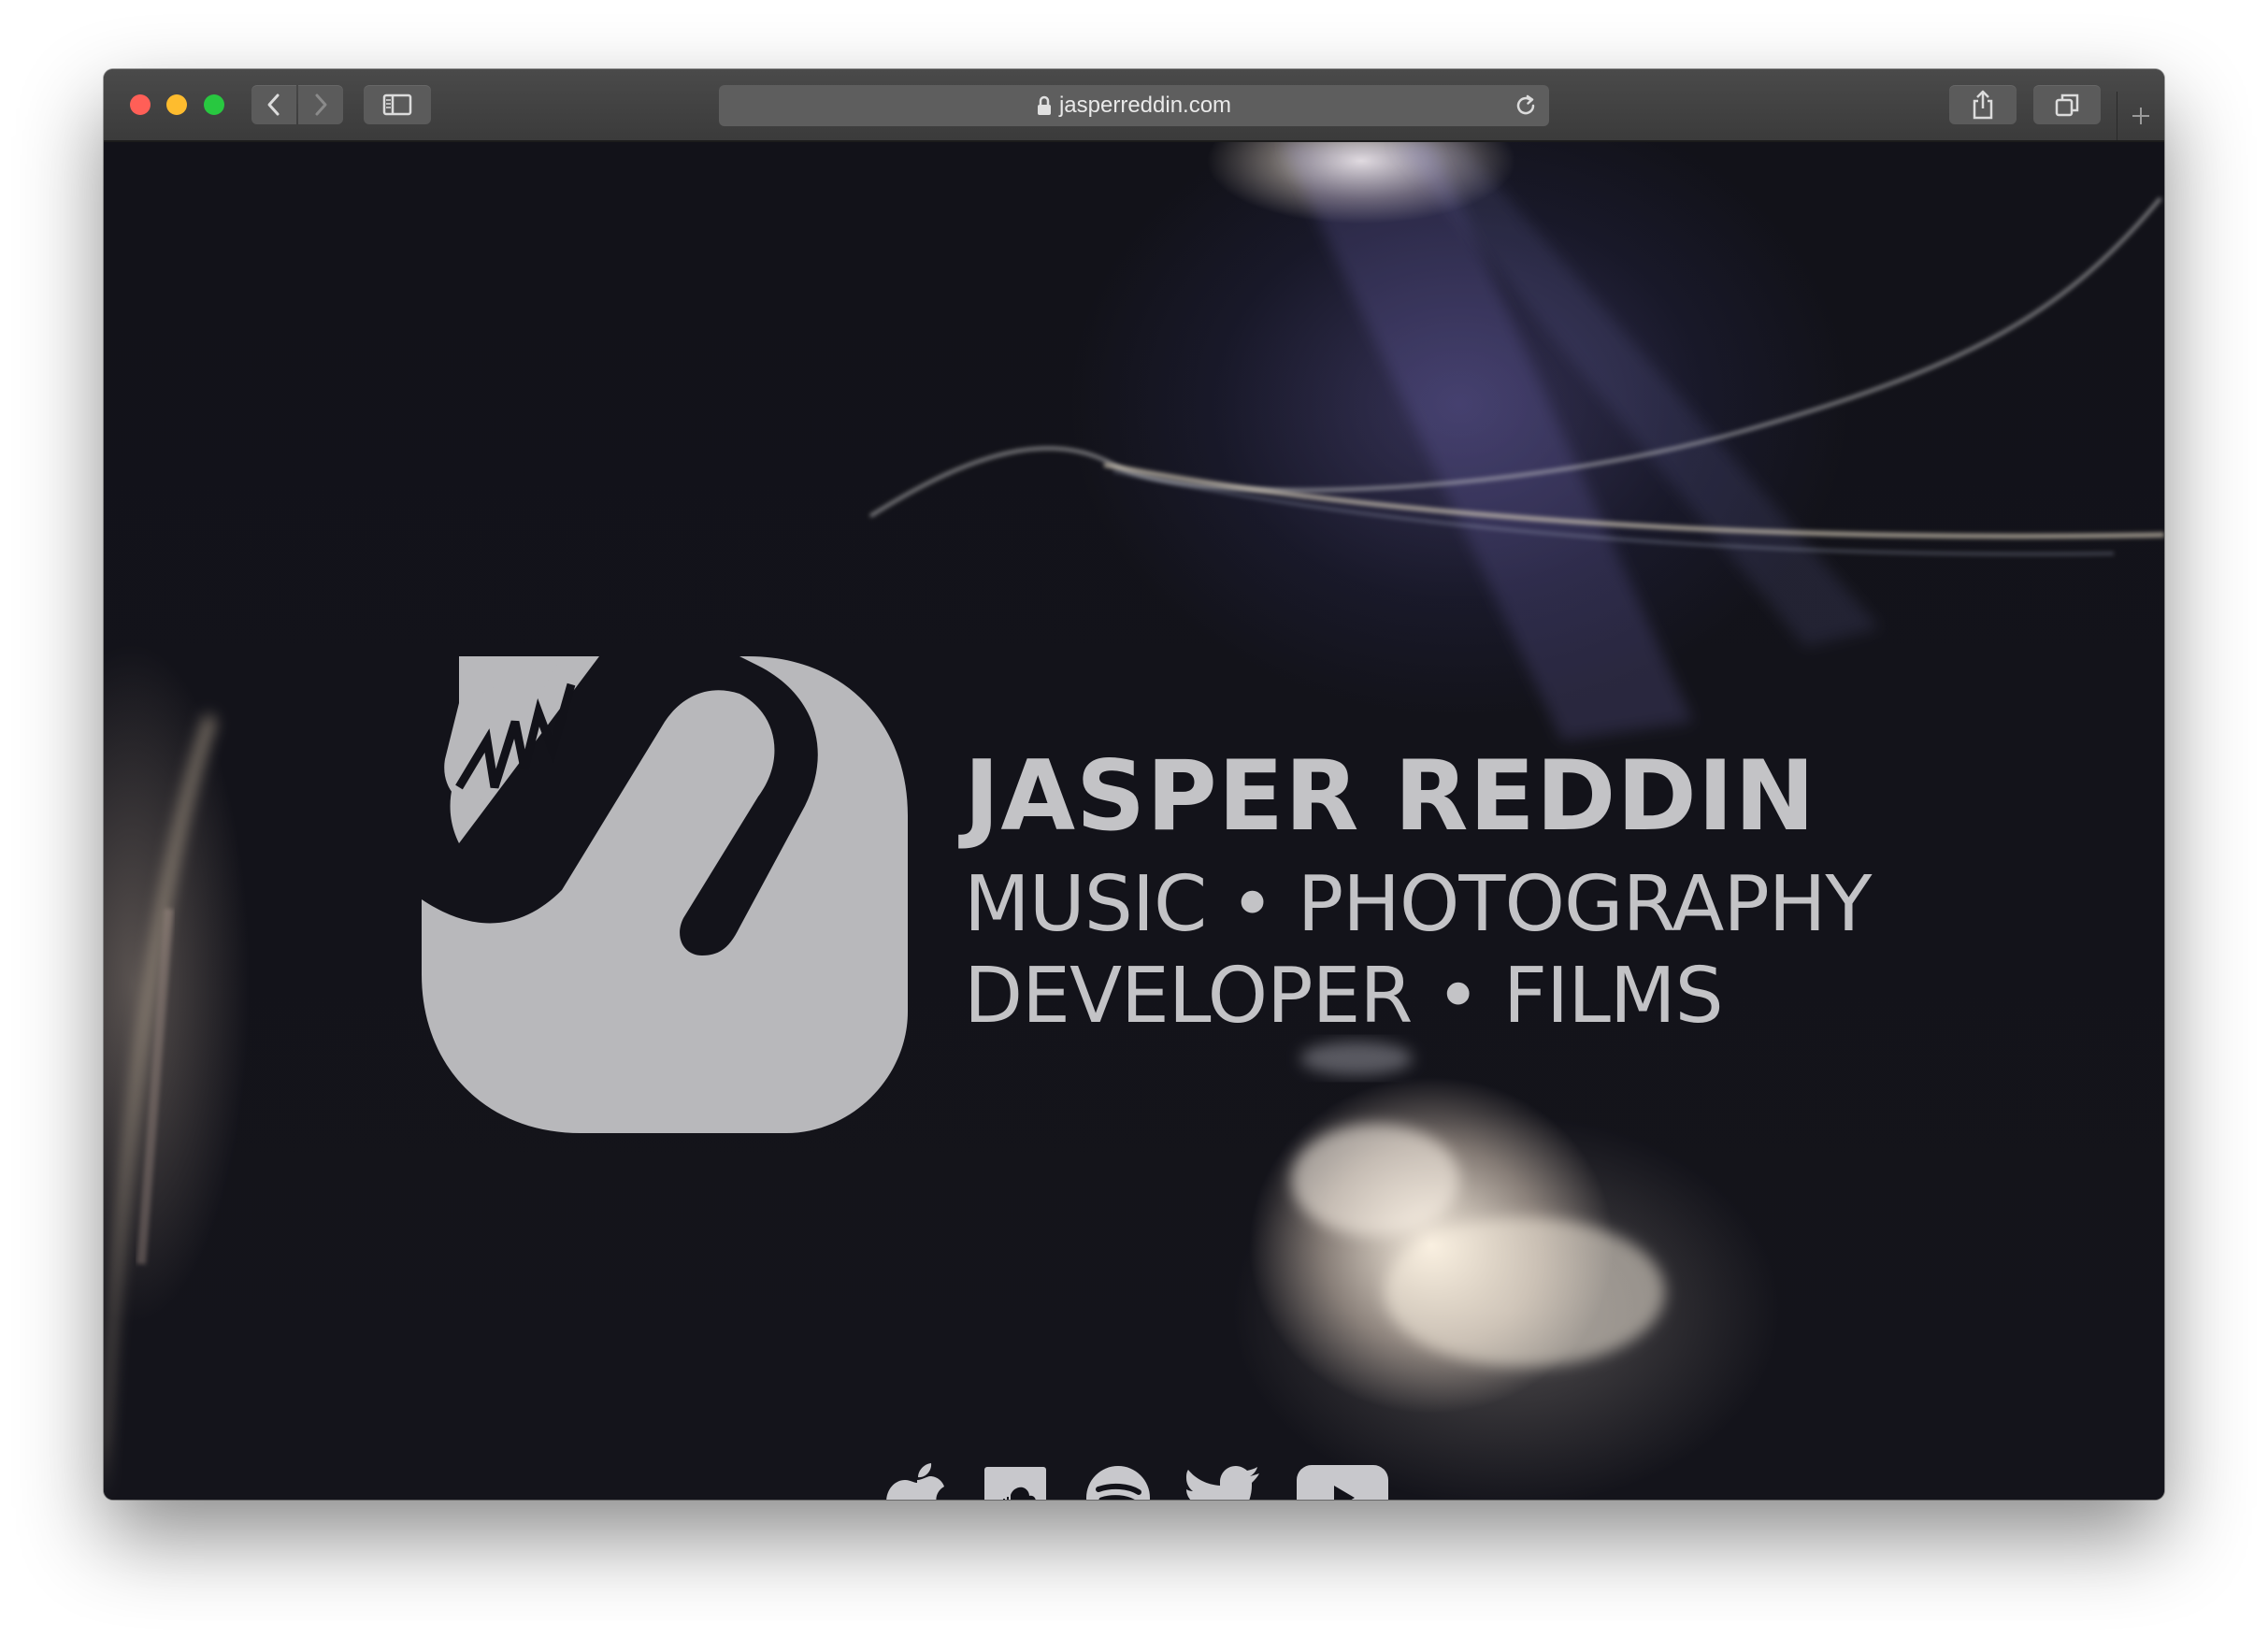 Image resolution: width=2268 pixels, height=1638 pixels. Describe the element at coordinates (1344, 996) in the screenshot. I see `tagline-line-2: DEVELOPER • FILMS` at that location.